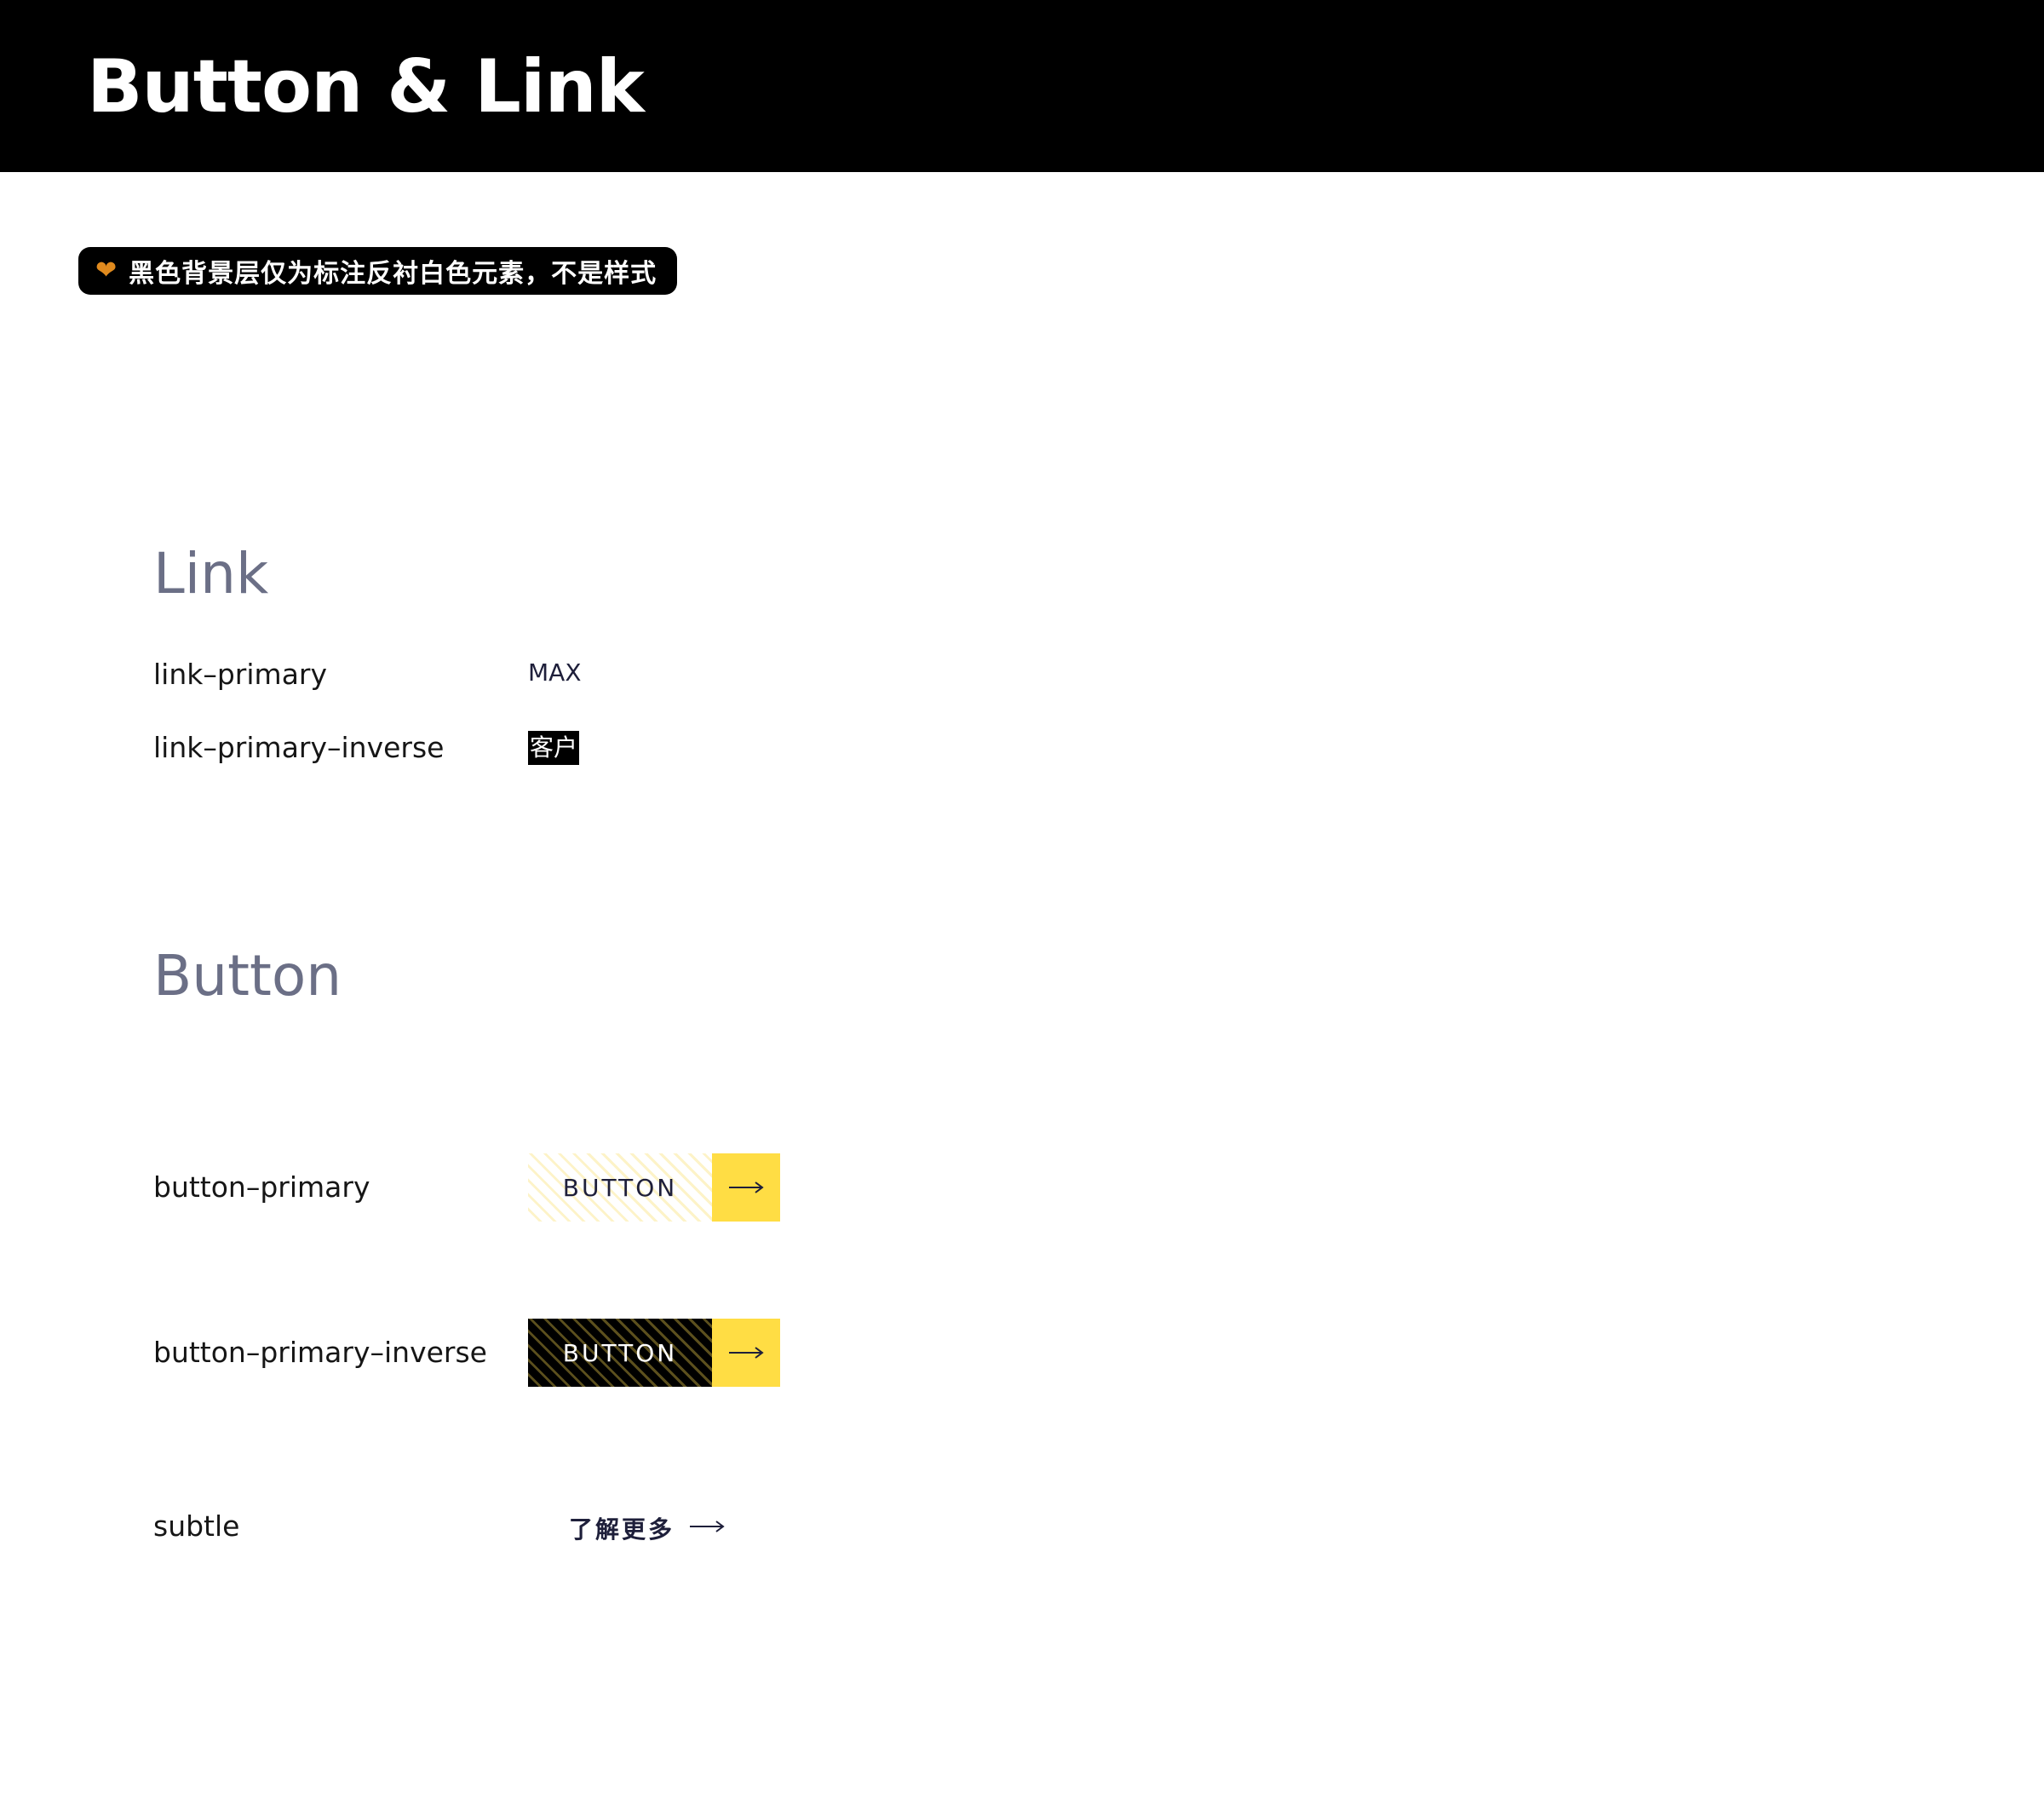 This screenshot has height=1811, width=2044. I want to click on link-primary-inverse-label: link–primary–inverse, so click(299, 747).